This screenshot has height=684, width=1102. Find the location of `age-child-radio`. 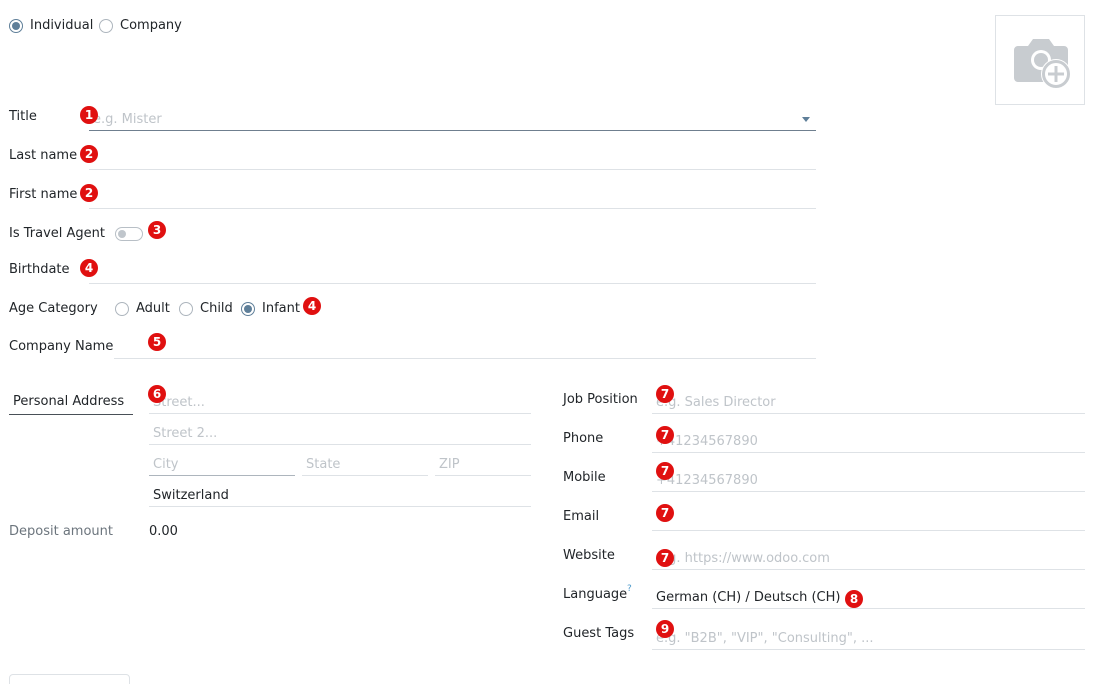

age-child-radio is located at coordinates (186, 309).